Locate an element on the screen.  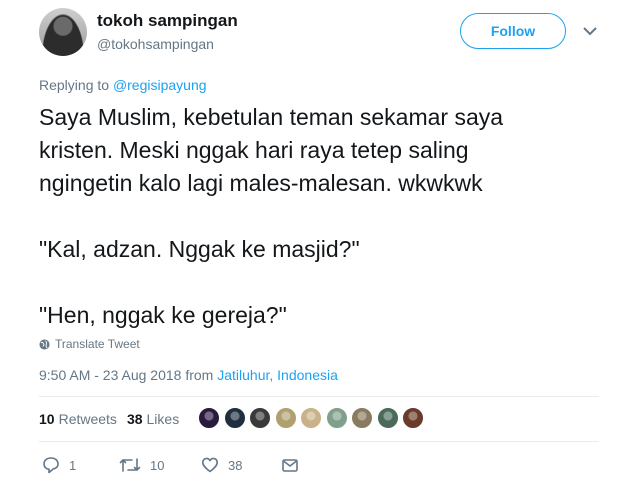
chevron-down-icon is located at coordinates (590, 31).